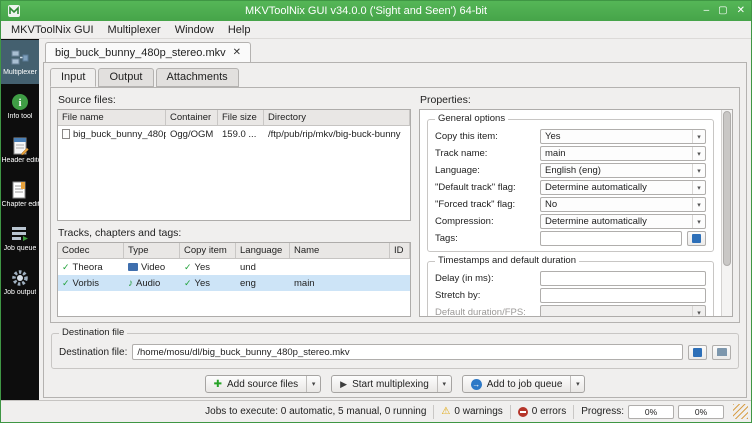 The height and width of the screenshot is (423, 752). What do you see at coordinates (523, 384) in the screenshot?
I see `add-to-job-queue-button: → Add to job queue ▾` at bounding box center [523, 384].